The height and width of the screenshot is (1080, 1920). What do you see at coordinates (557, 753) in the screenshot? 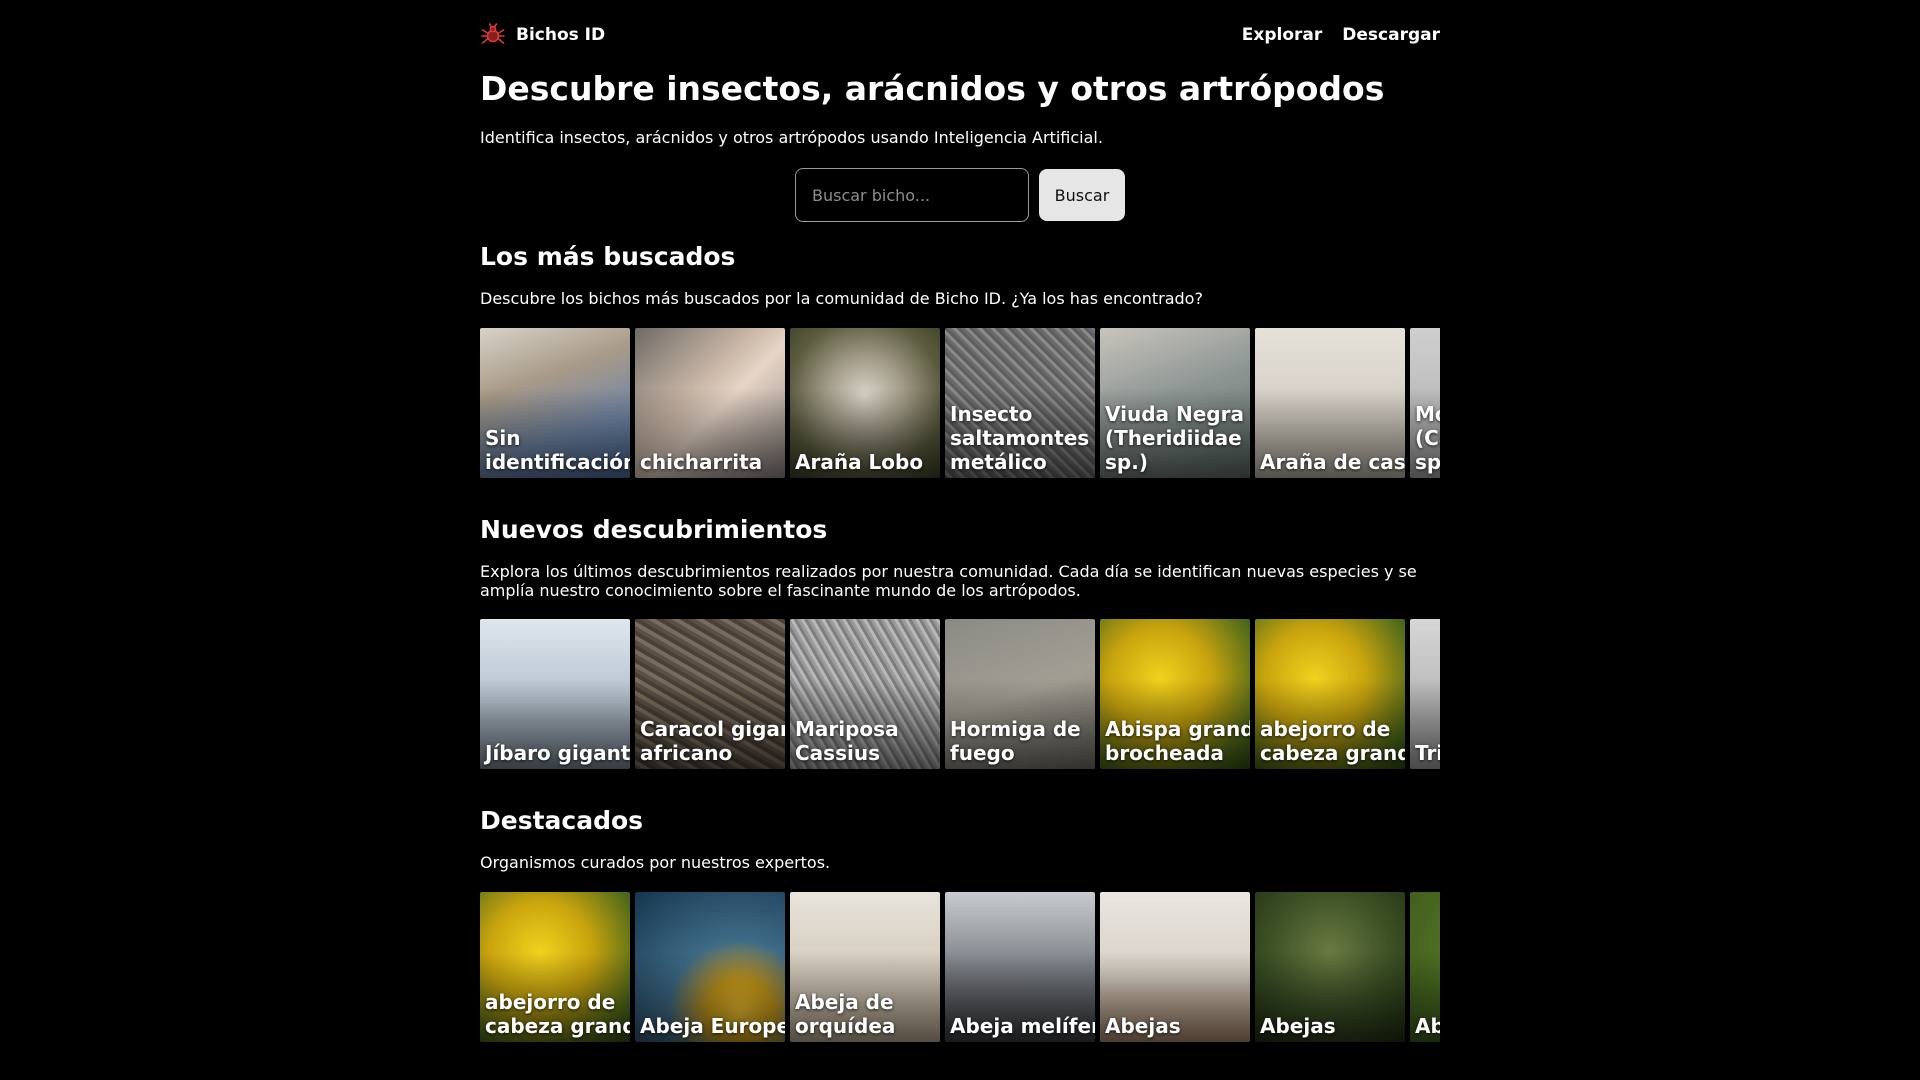
I see `species-card-label: Jíbaro gigante` at bounding box center [557, 753].